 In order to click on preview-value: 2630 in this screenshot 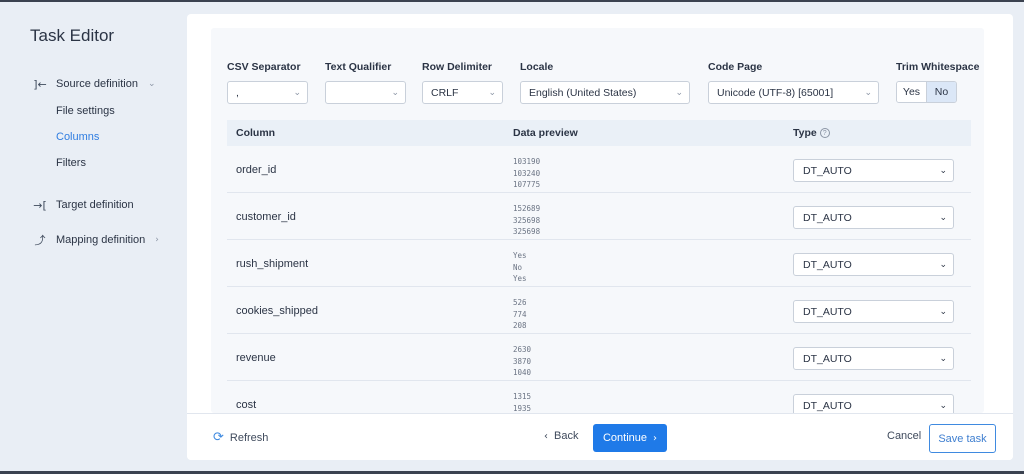, I will do `click(522, 349)`.